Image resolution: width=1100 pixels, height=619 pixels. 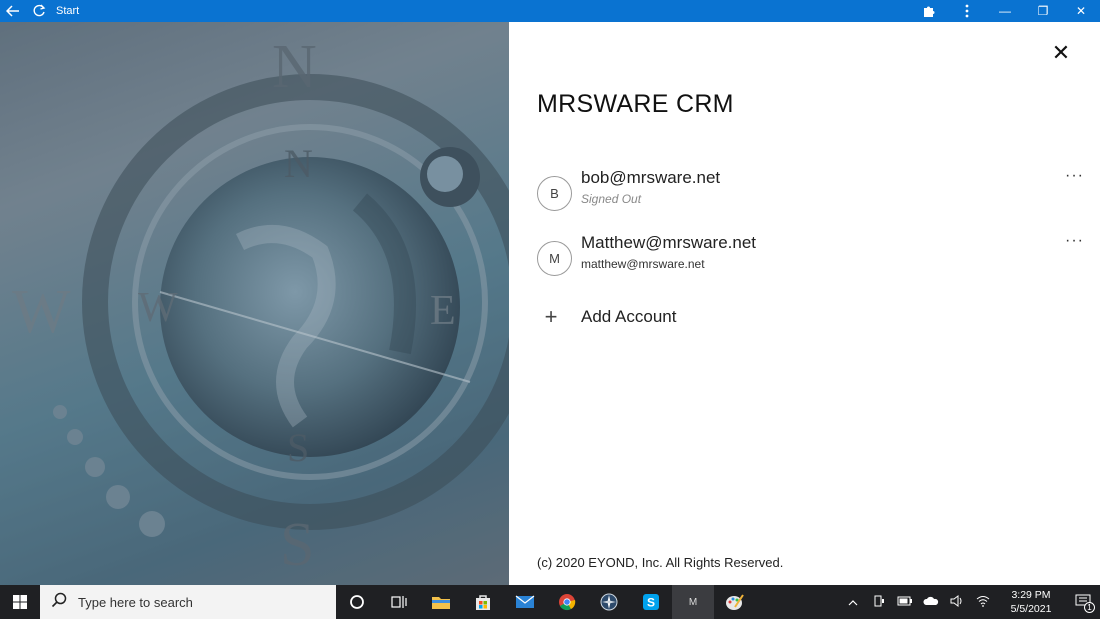 What do you see at coordinates (735, 602) in the screenshot?
I see `paint-icon` at bounding box center [735, 602].